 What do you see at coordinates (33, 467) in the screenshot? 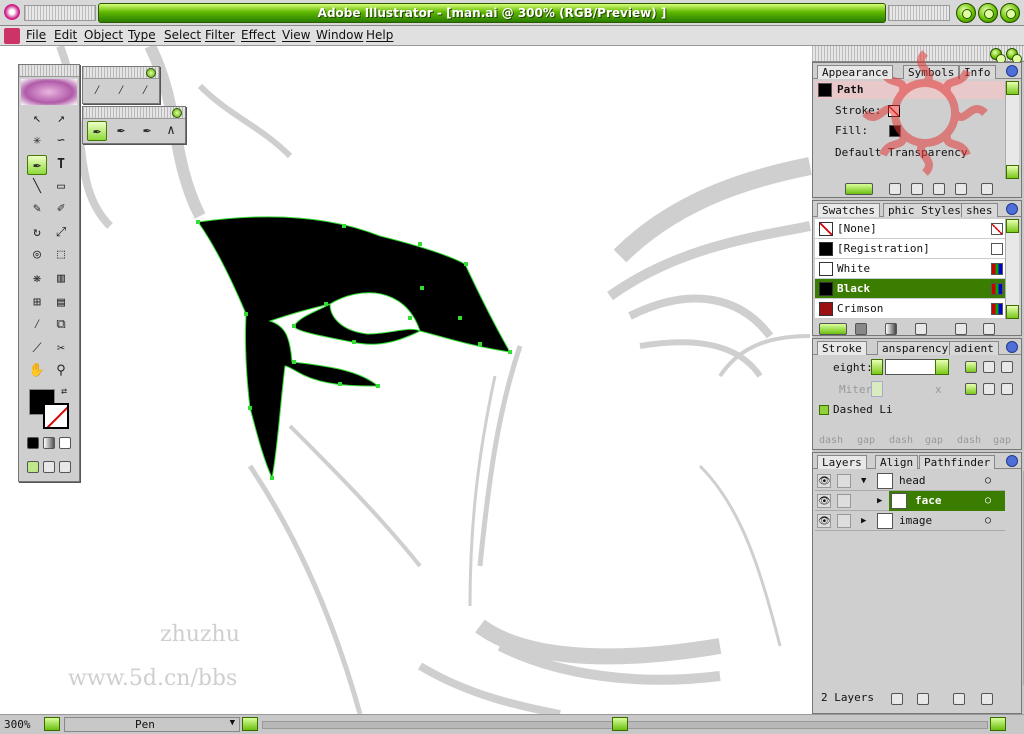
I see `normal-screen-mode-icon` at bounding box center [33, 467].